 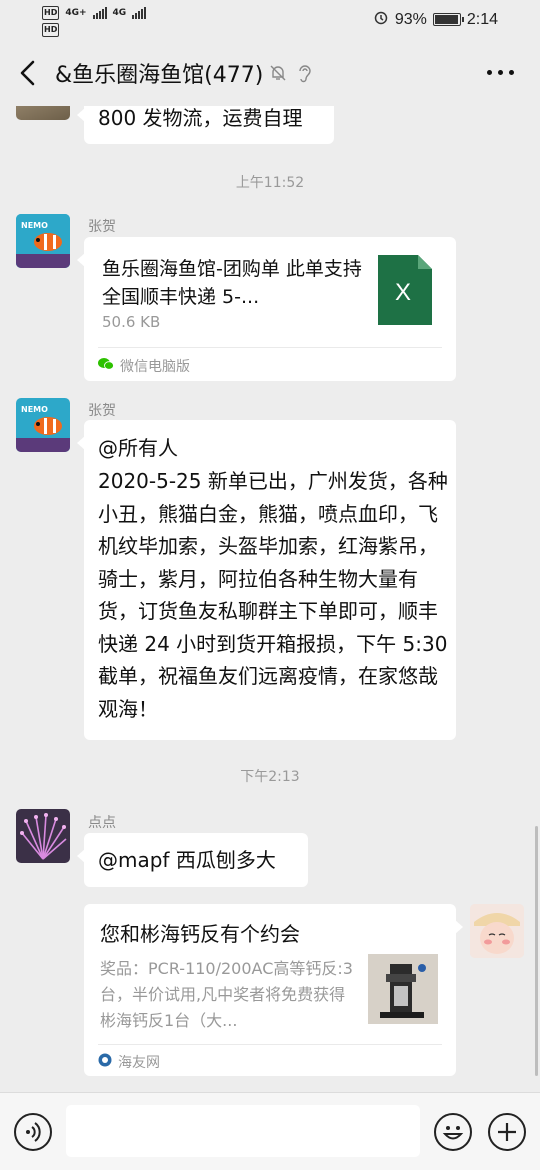 What do you see at coordinates (507, 1132) in the screenshot?
I see `add-attachment-icon` at bounding box center [507, 1132].